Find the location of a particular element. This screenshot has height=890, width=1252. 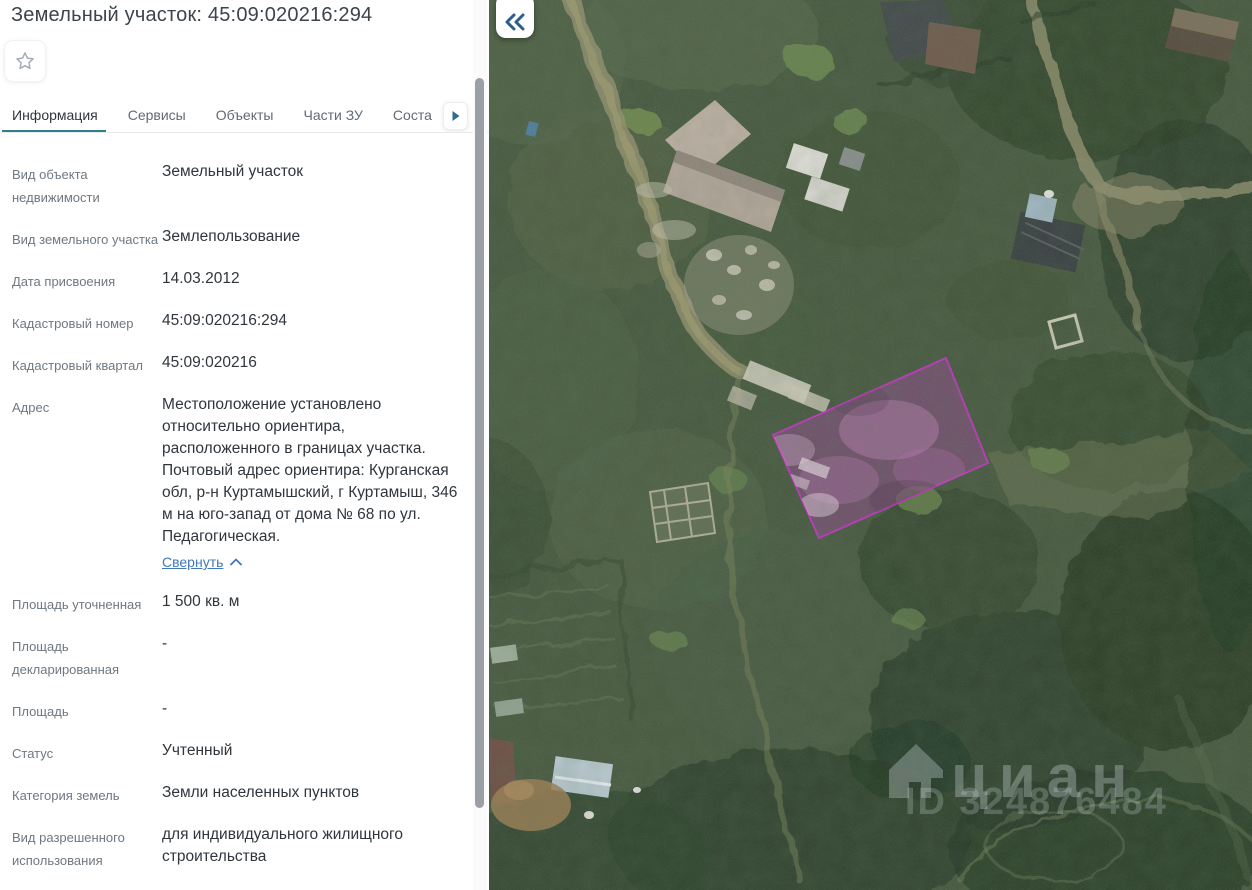

field-value: 1 500 кв. м is located at coordinates (201, 601).